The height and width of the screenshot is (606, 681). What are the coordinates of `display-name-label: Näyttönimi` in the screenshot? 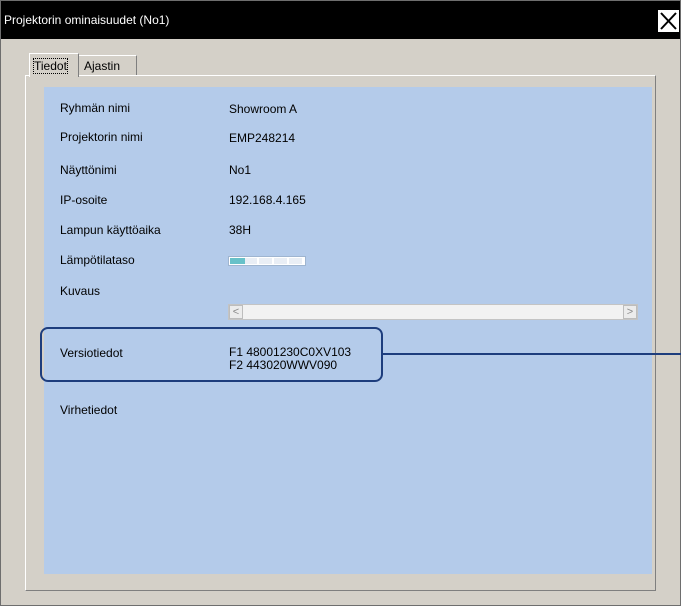 It's located at (88, 170).